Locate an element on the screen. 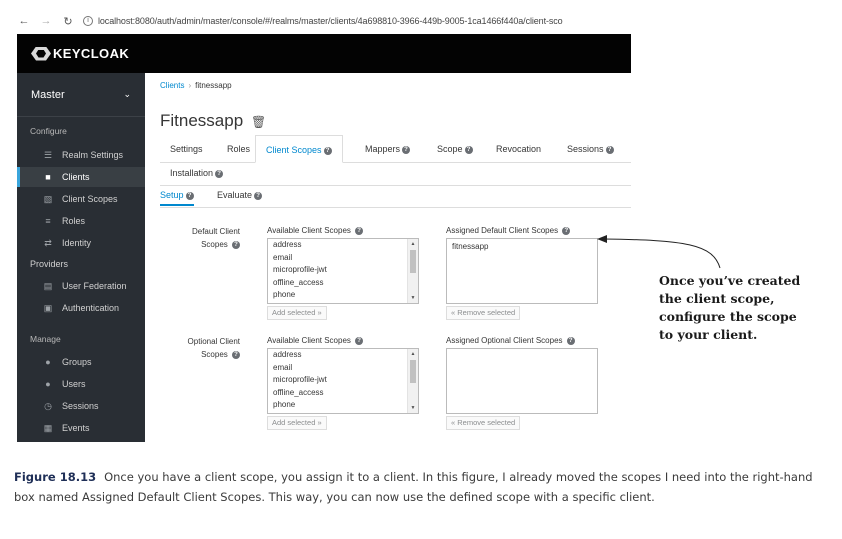  sidebar-item-identity-providers: ⇄ Identity is located at coordinates (81, 243).